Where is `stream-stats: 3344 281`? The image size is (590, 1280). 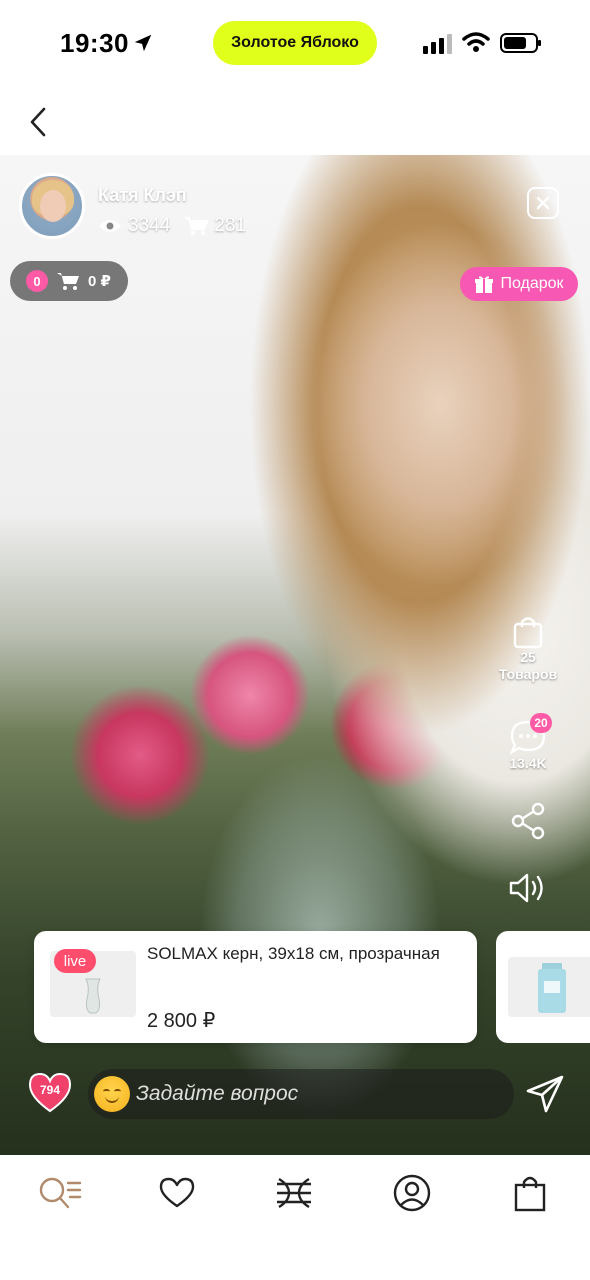 stream-stats: 3344 281 is located at coordinates (172, 226).